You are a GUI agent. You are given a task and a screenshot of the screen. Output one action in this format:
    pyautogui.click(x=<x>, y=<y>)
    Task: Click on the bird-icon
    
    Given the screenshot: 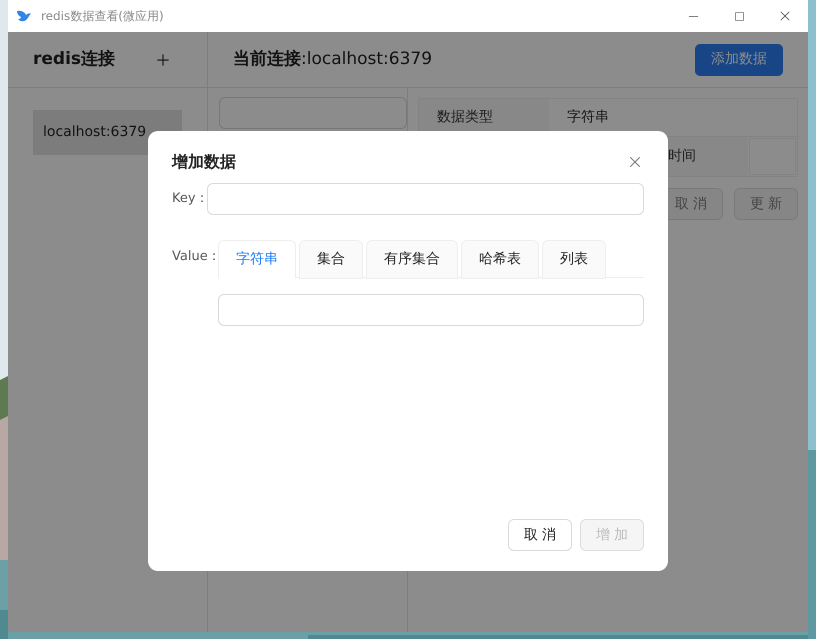 What is the action you would take?
    pyautogui.click(x=24, y=16)
    